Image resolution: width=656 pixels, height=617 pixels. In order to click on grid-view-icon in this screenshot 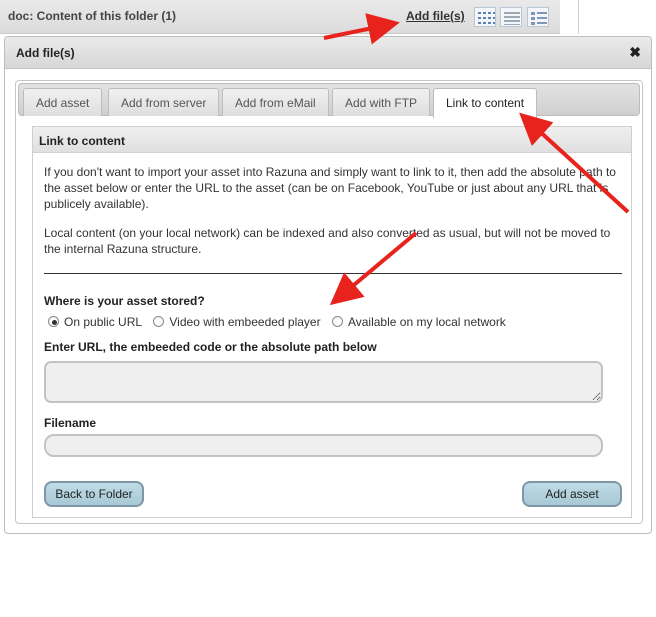, I will do `click(485, 17)`.